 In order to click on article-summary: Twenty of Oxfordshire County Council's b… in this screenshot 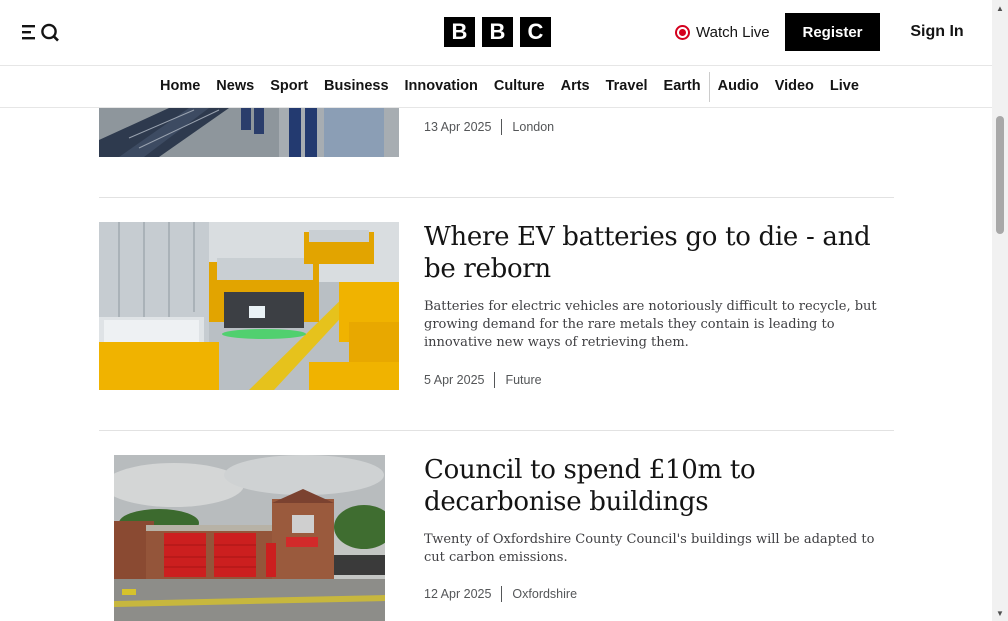, I will do `click(649, 548)`.